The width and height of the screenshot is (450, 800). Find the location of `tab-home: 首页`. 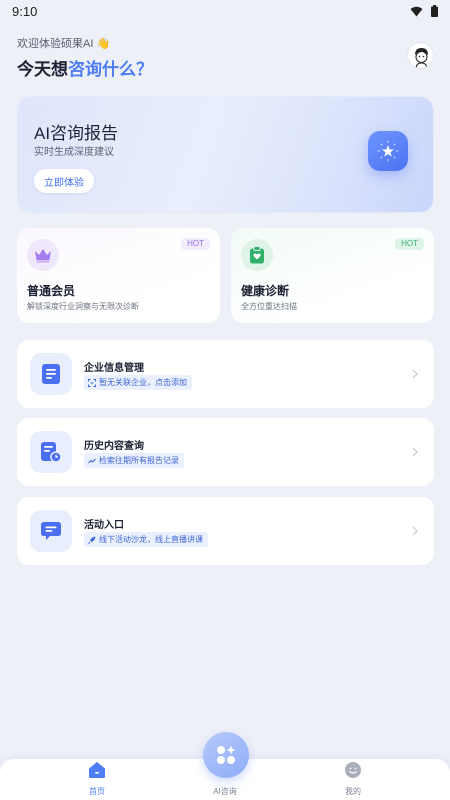

tab-home: 首页 is located at coordinates (97, 779).